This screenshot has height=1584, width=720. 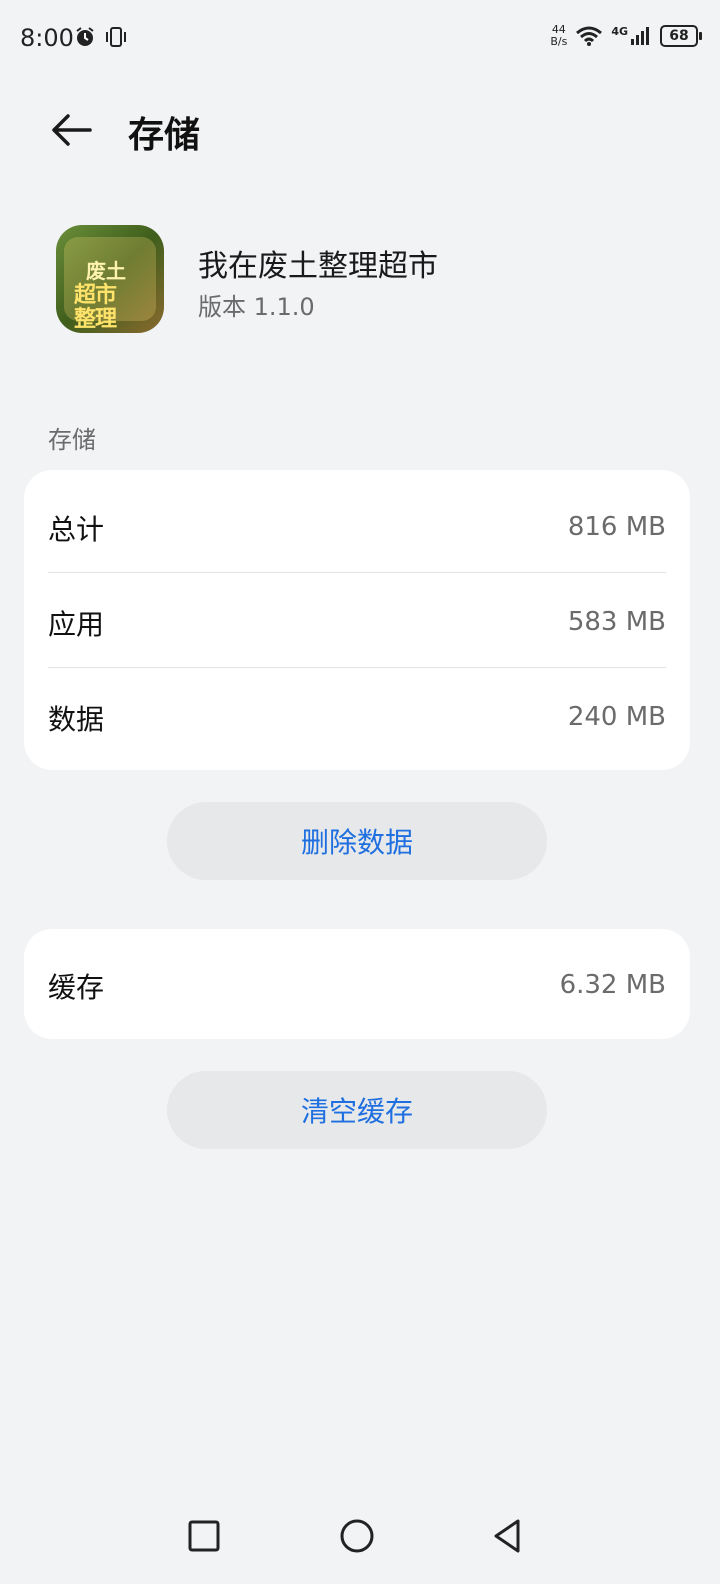 I want to click on app-version: 版本 1.1.0, so click(x=256, y=307).